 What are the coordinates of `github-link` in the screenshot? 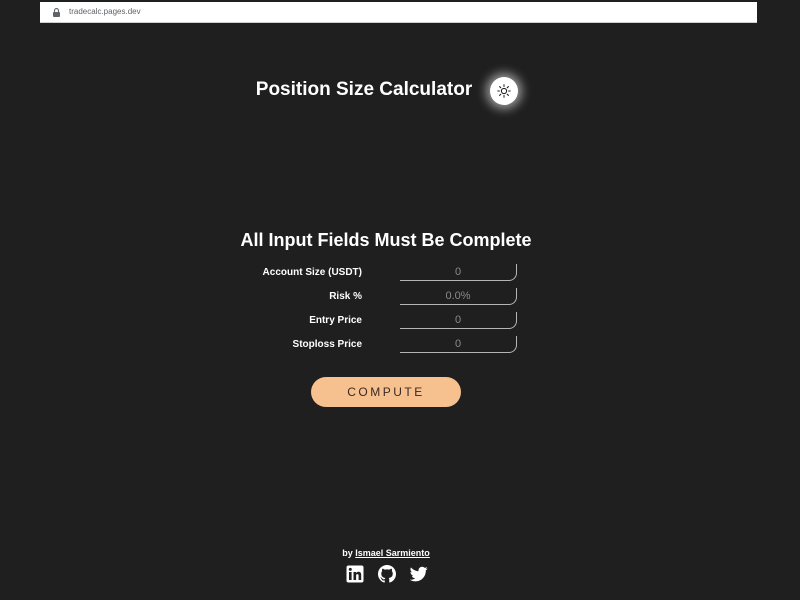 It's located at (387, 574).